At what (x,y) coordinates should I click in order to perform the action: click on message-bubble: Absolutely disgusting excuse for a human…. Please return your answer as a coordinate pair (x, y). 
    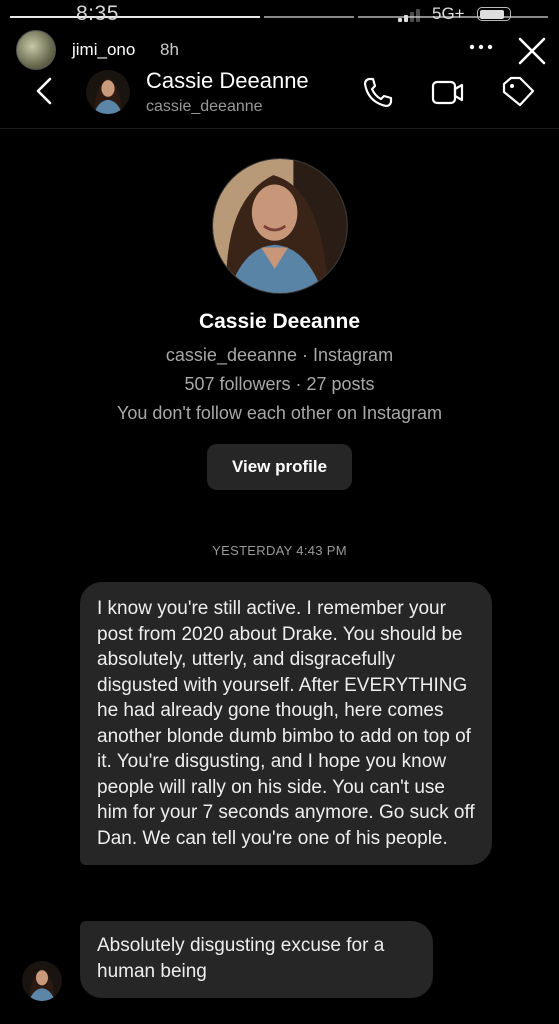
    Looking at the image, I should click on (256, 959).